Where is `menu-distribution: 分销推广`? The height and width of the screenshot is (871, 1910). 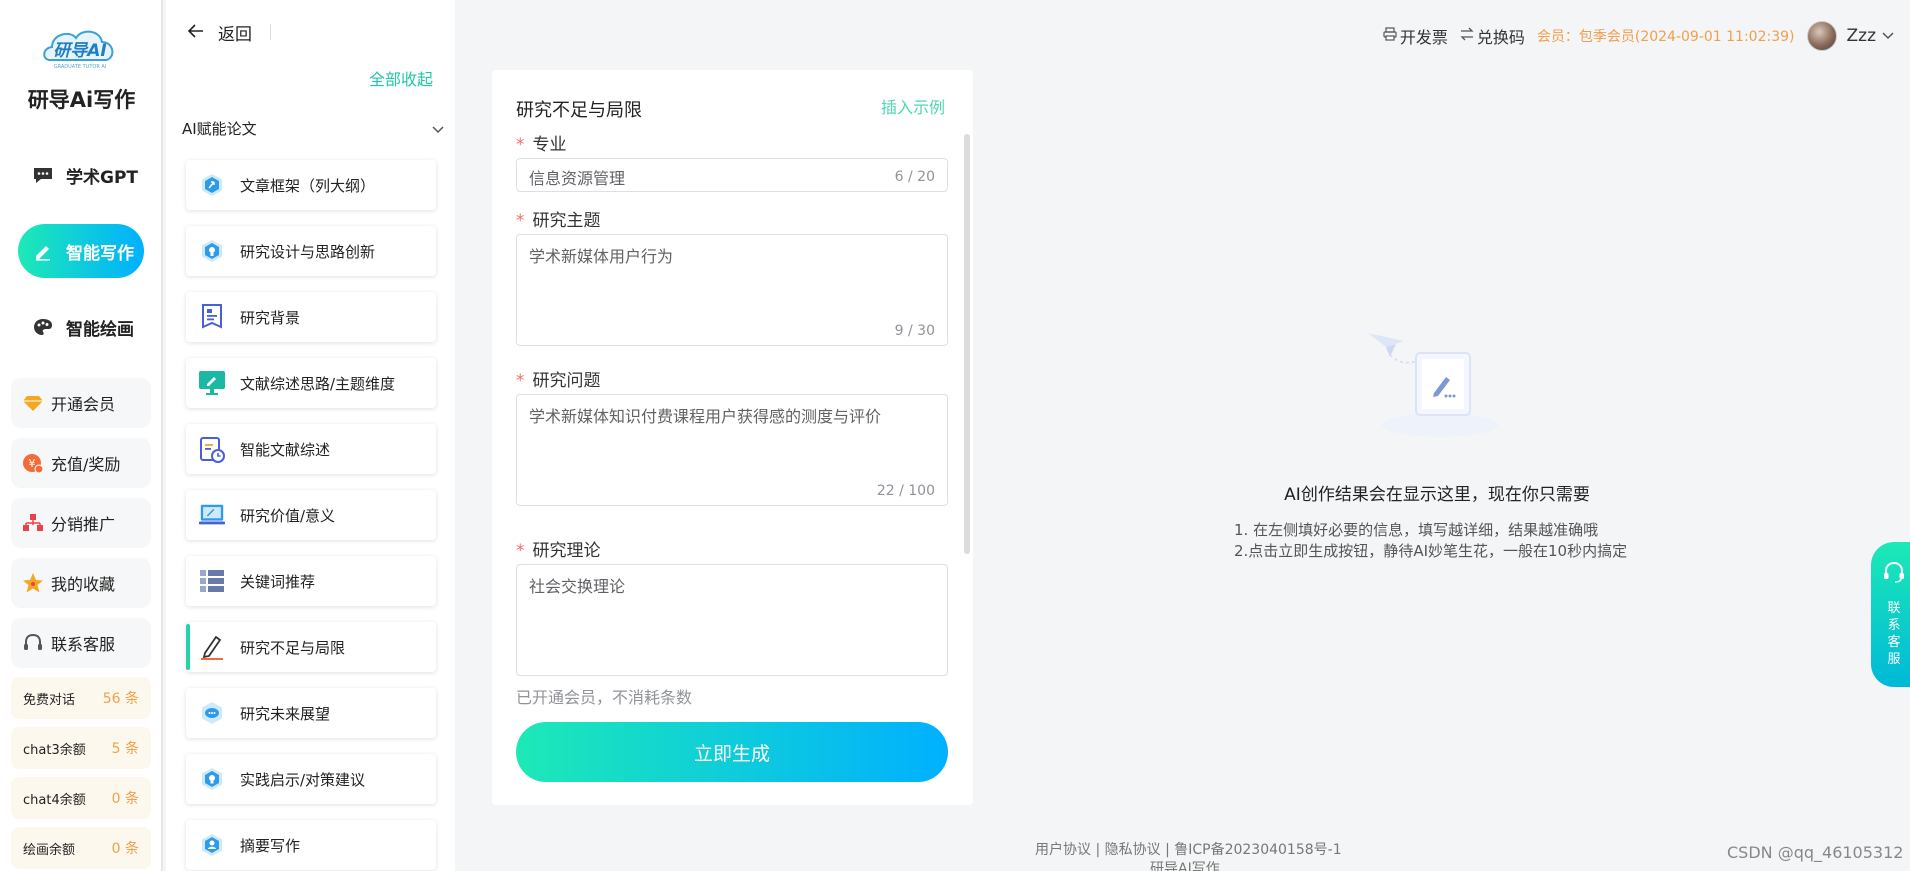
menu-distribution: 分销推广 is located at coordinates (81, 523).